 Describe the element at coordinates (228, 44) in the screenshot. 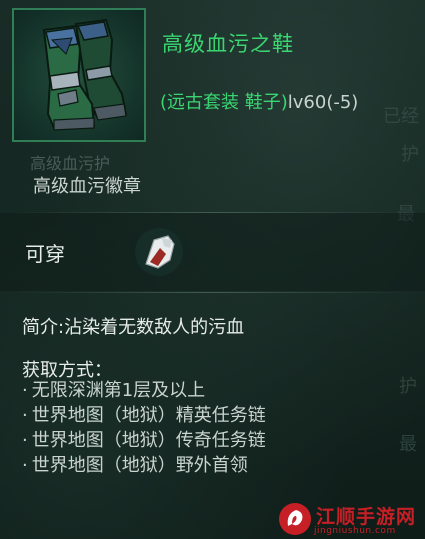

I see `item-name: 高级血污之鞋` at that location.